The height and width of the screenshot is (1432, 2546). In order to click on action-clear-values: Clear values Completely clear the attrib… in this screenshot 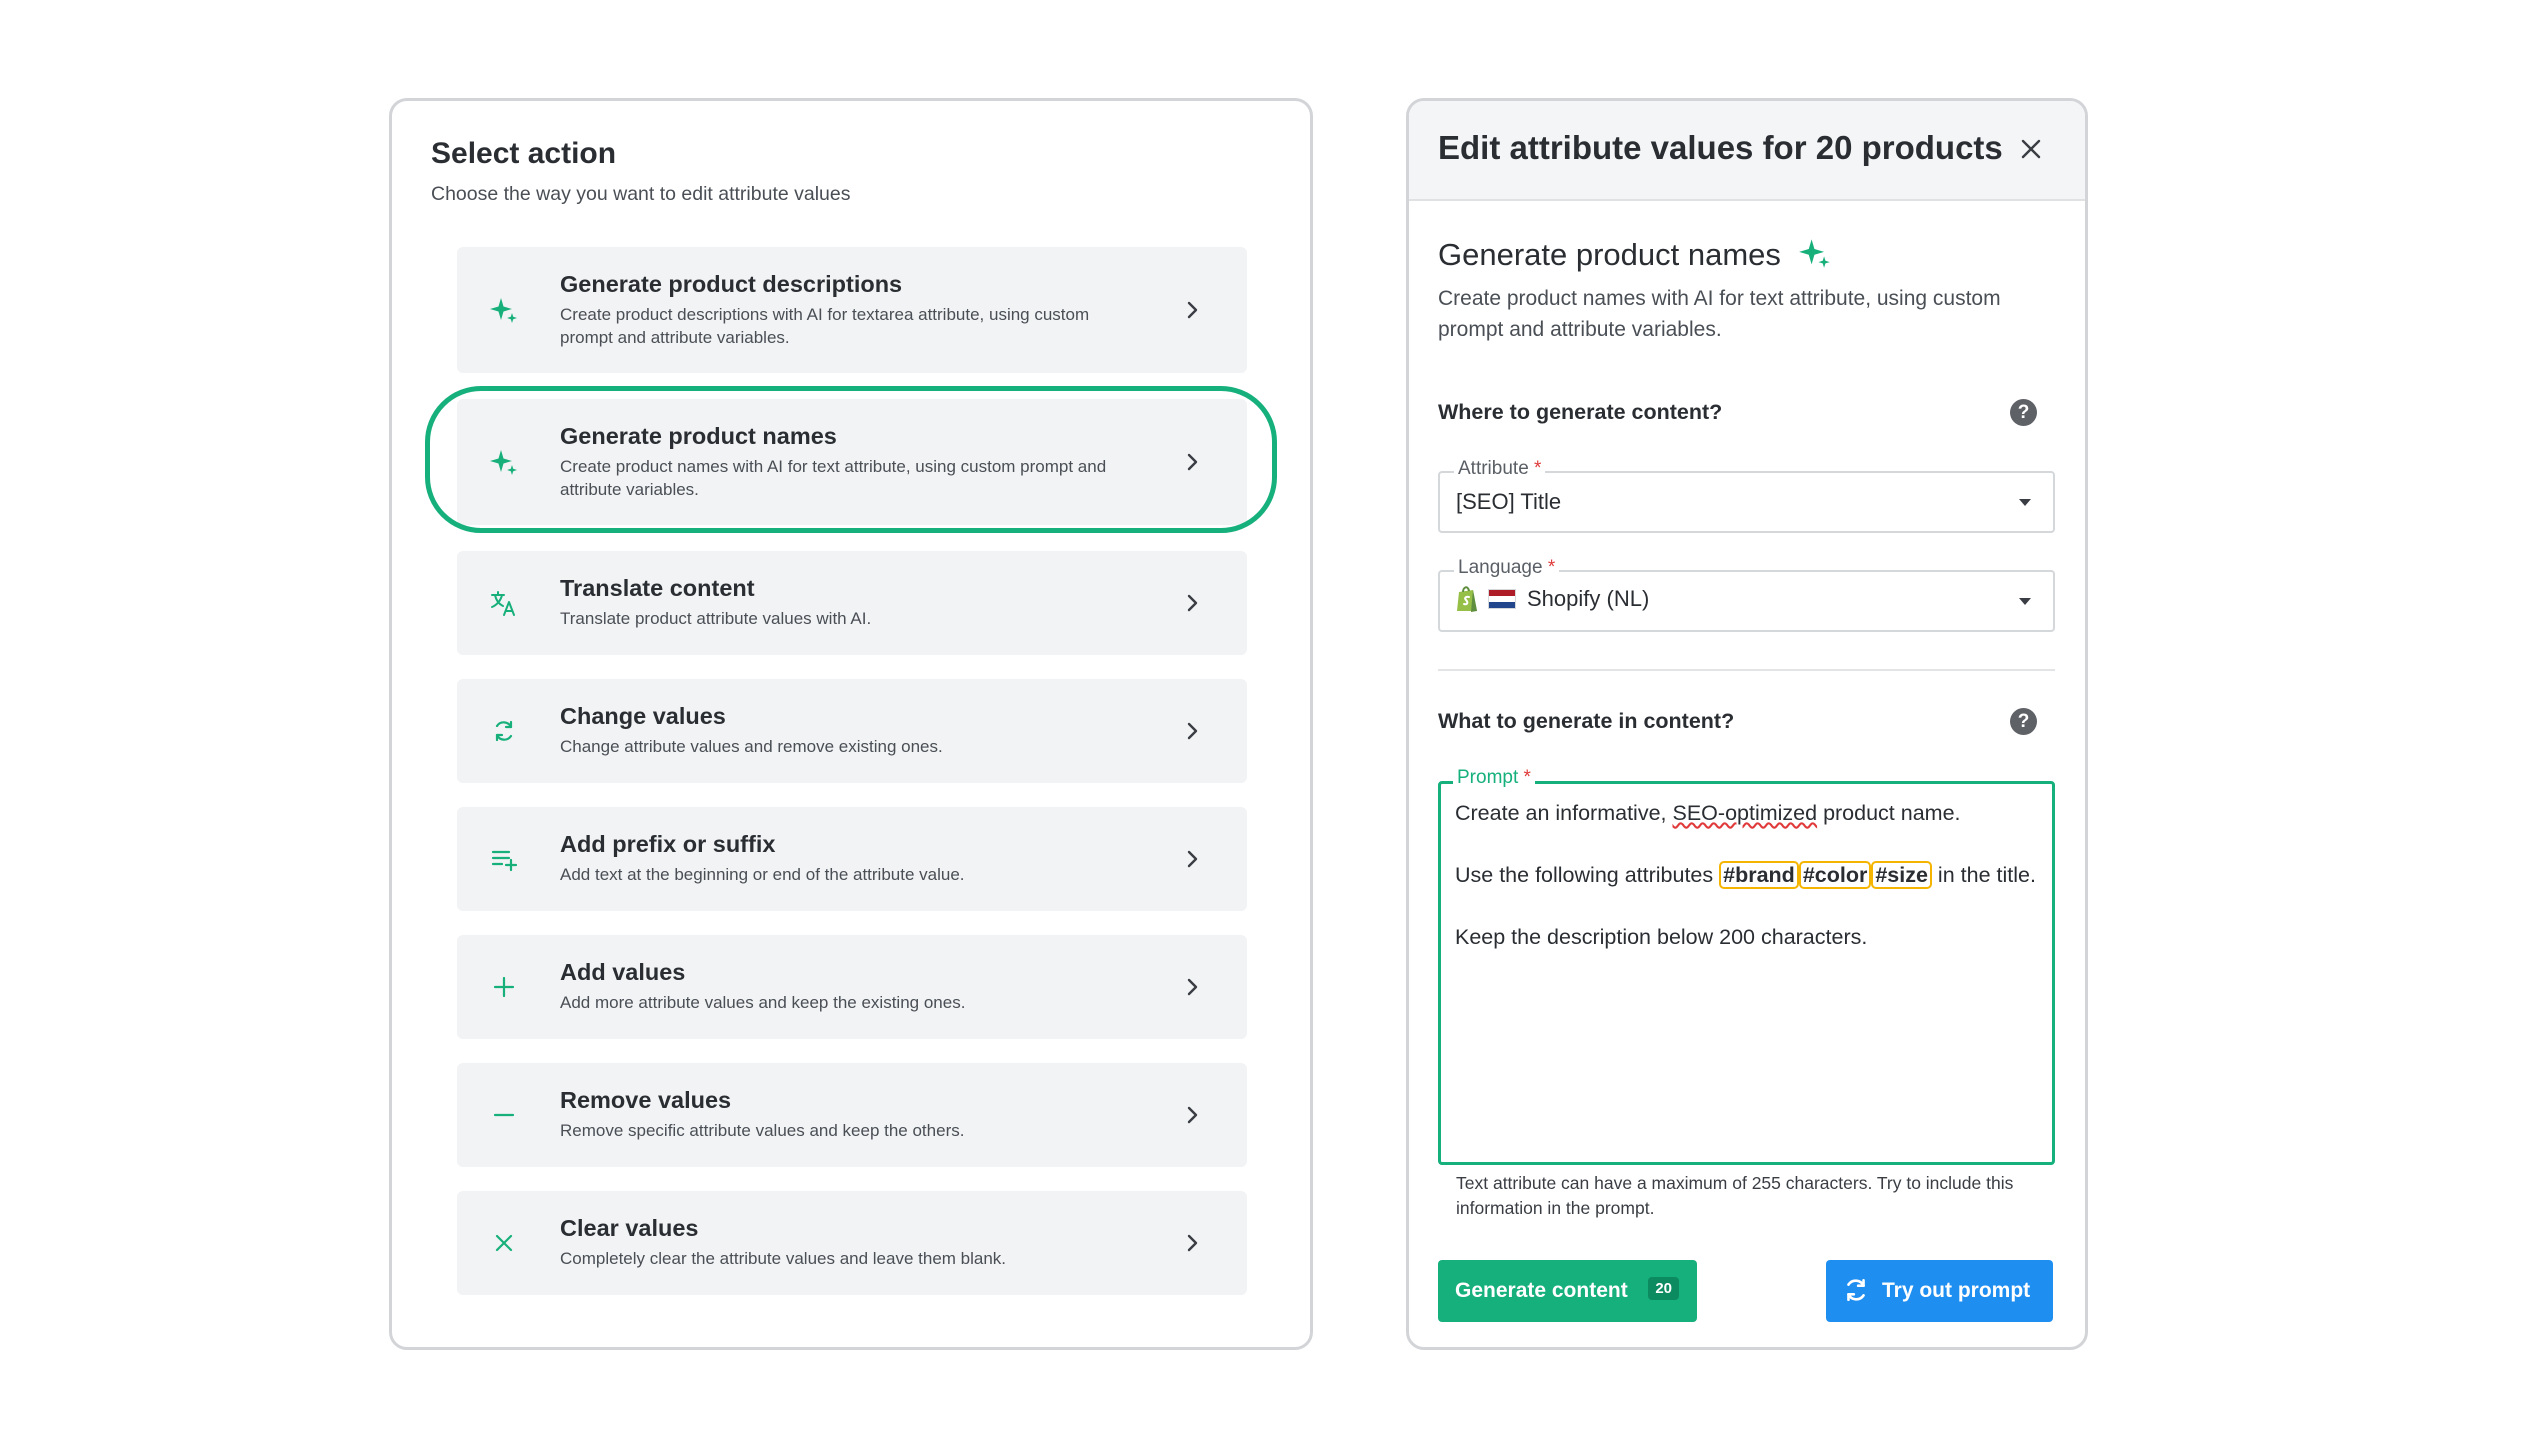, I will do `click(852, 1243)`.